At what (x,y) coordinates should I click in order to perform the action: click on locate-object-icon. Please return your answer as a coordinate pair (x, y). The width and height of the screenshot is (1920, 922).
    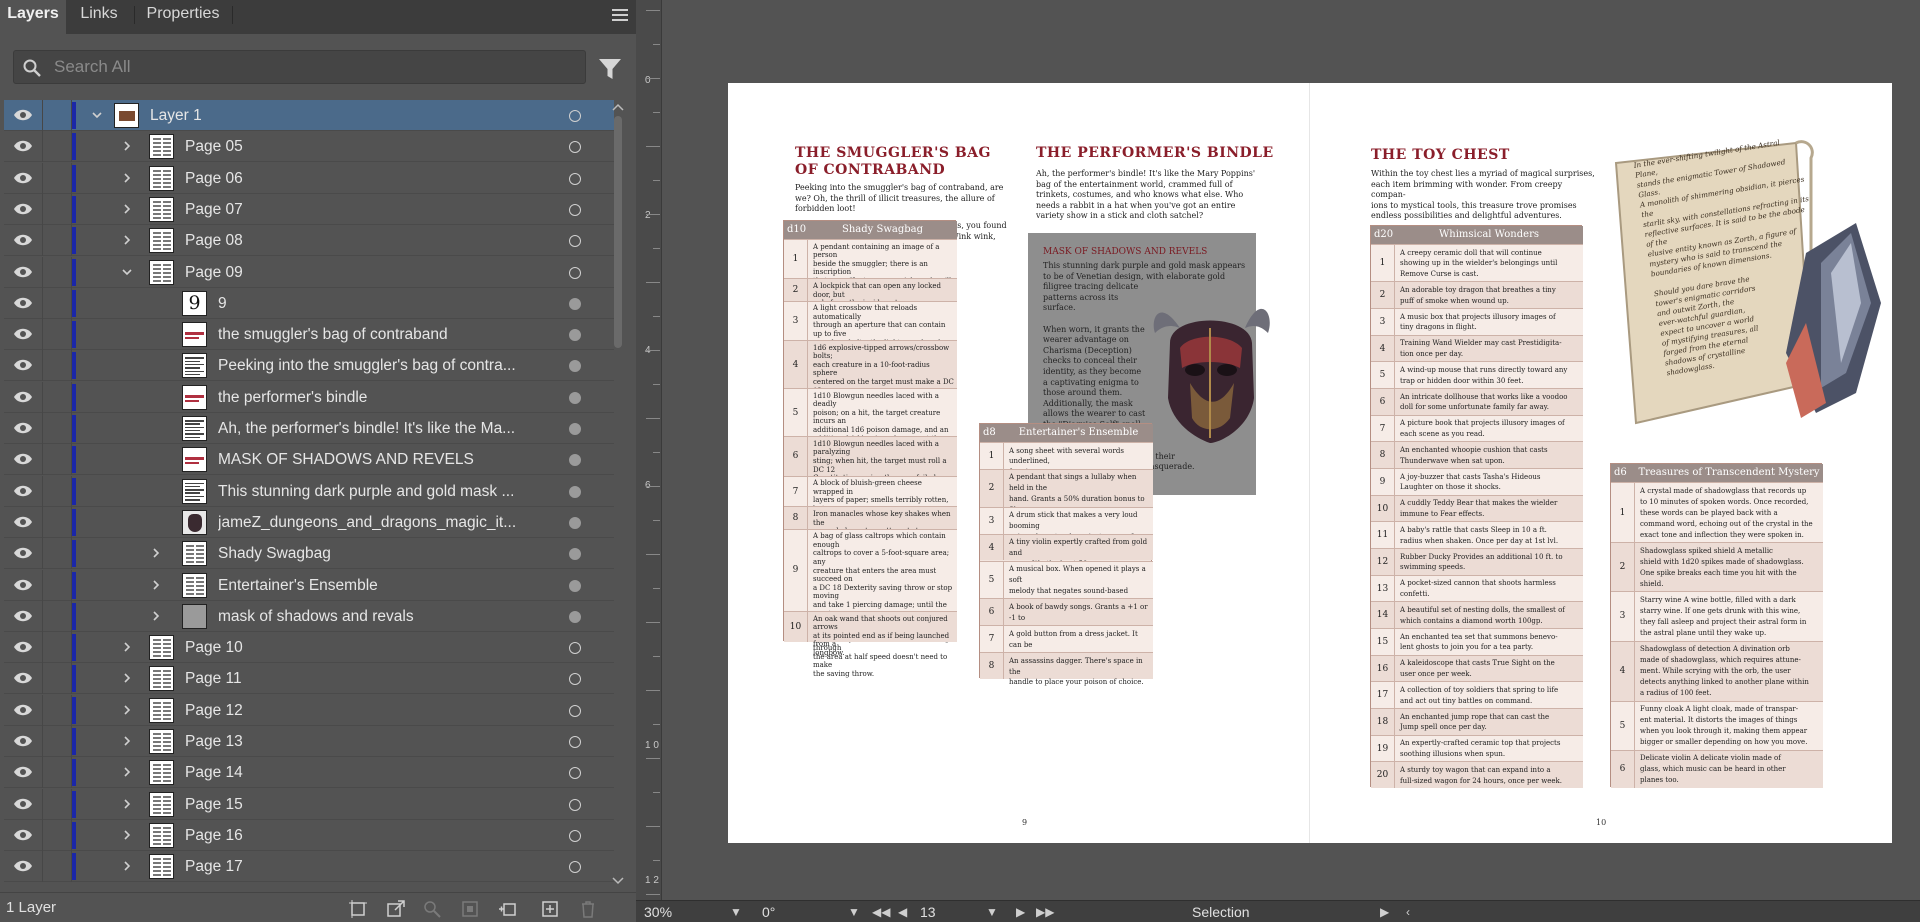
    Looking at the image, I should click on (358, 909).